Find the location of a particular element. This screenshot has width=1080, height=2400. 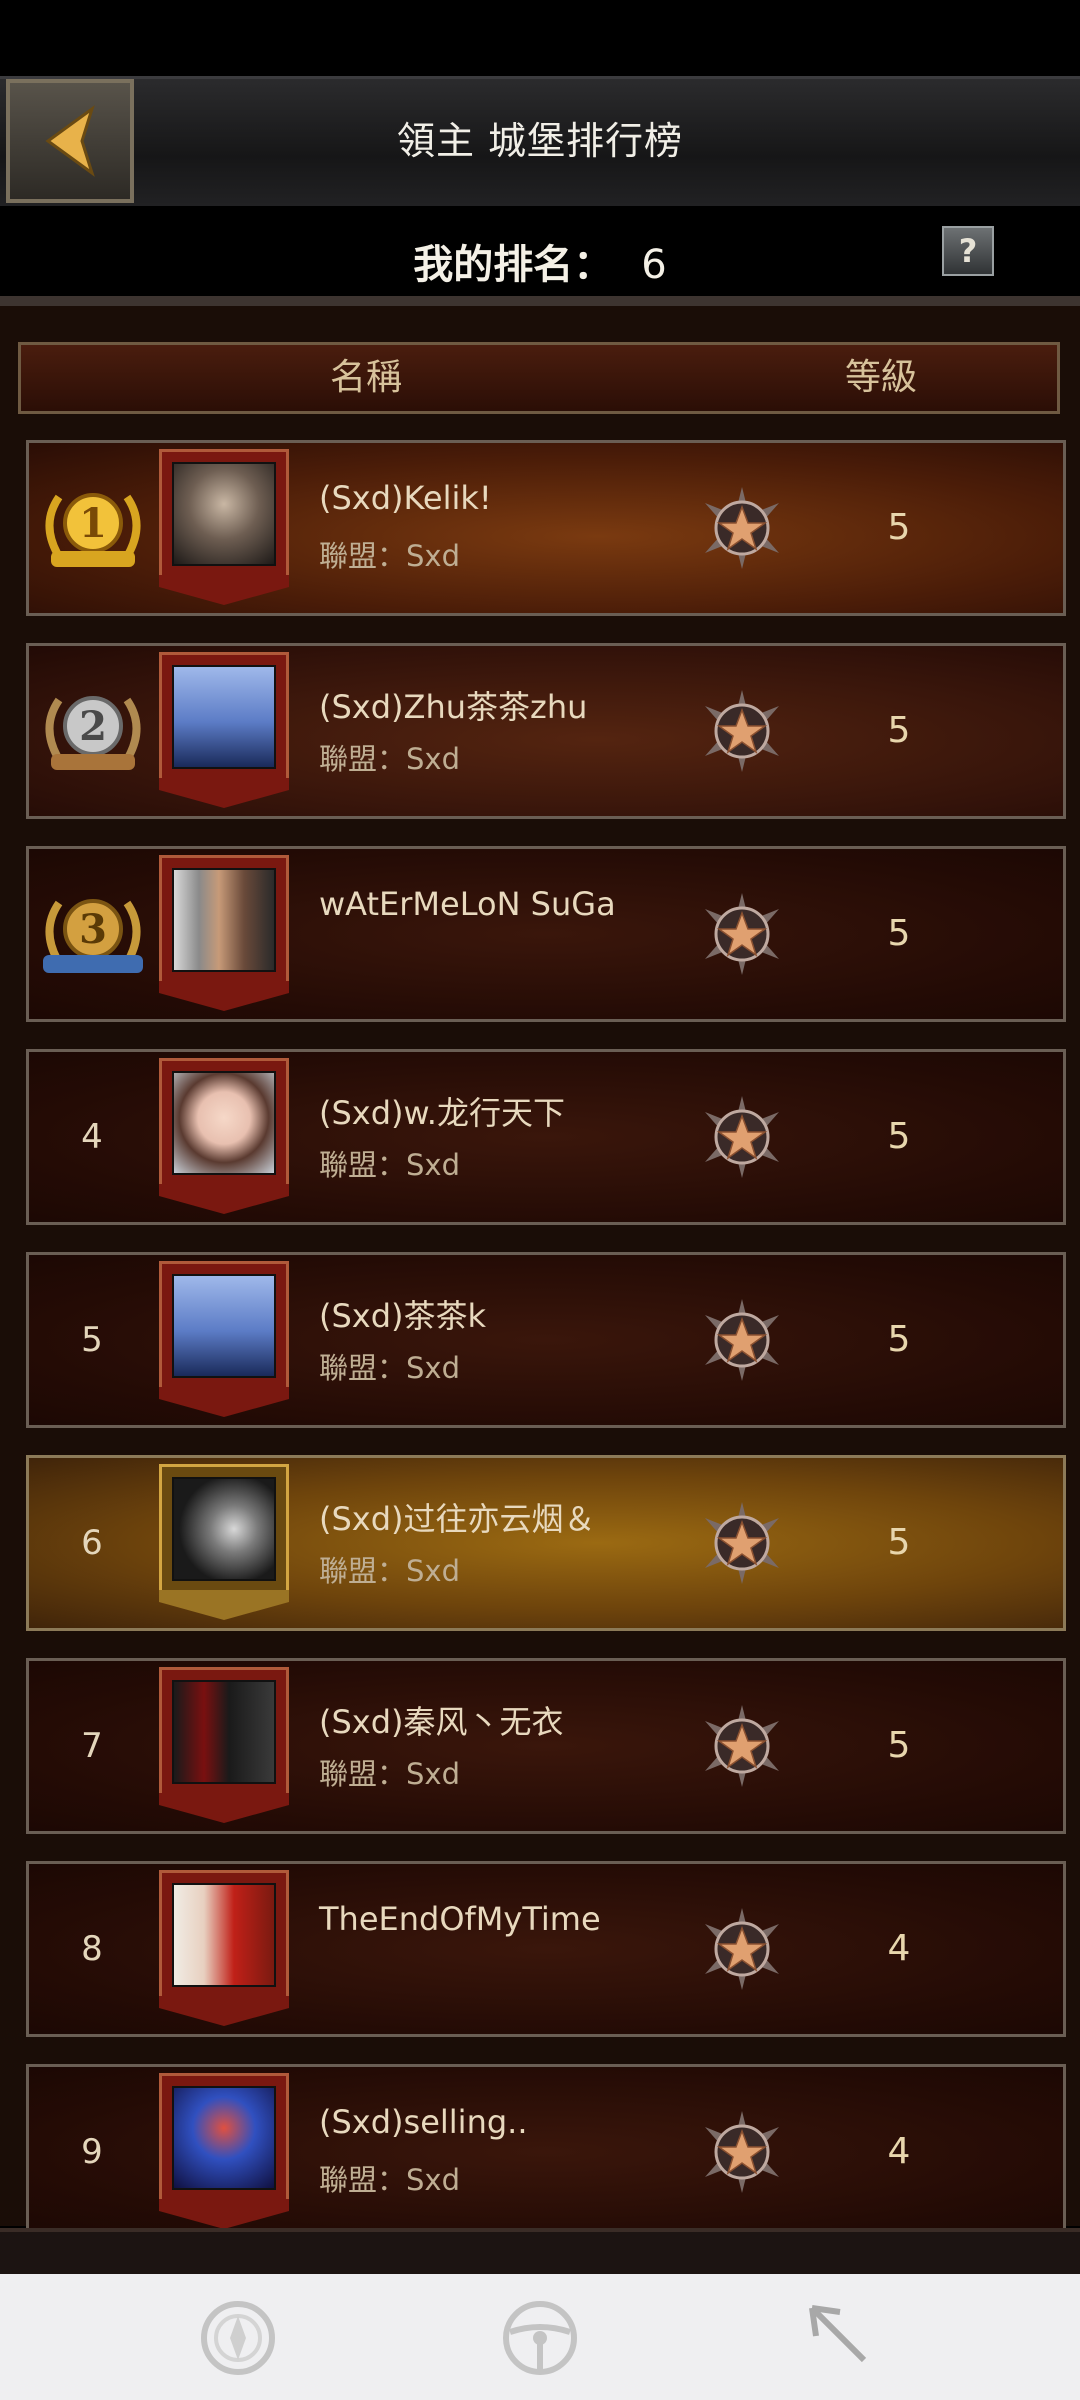

player-name: (Sxd)茶茶k is located at coordinates (403, 1316).